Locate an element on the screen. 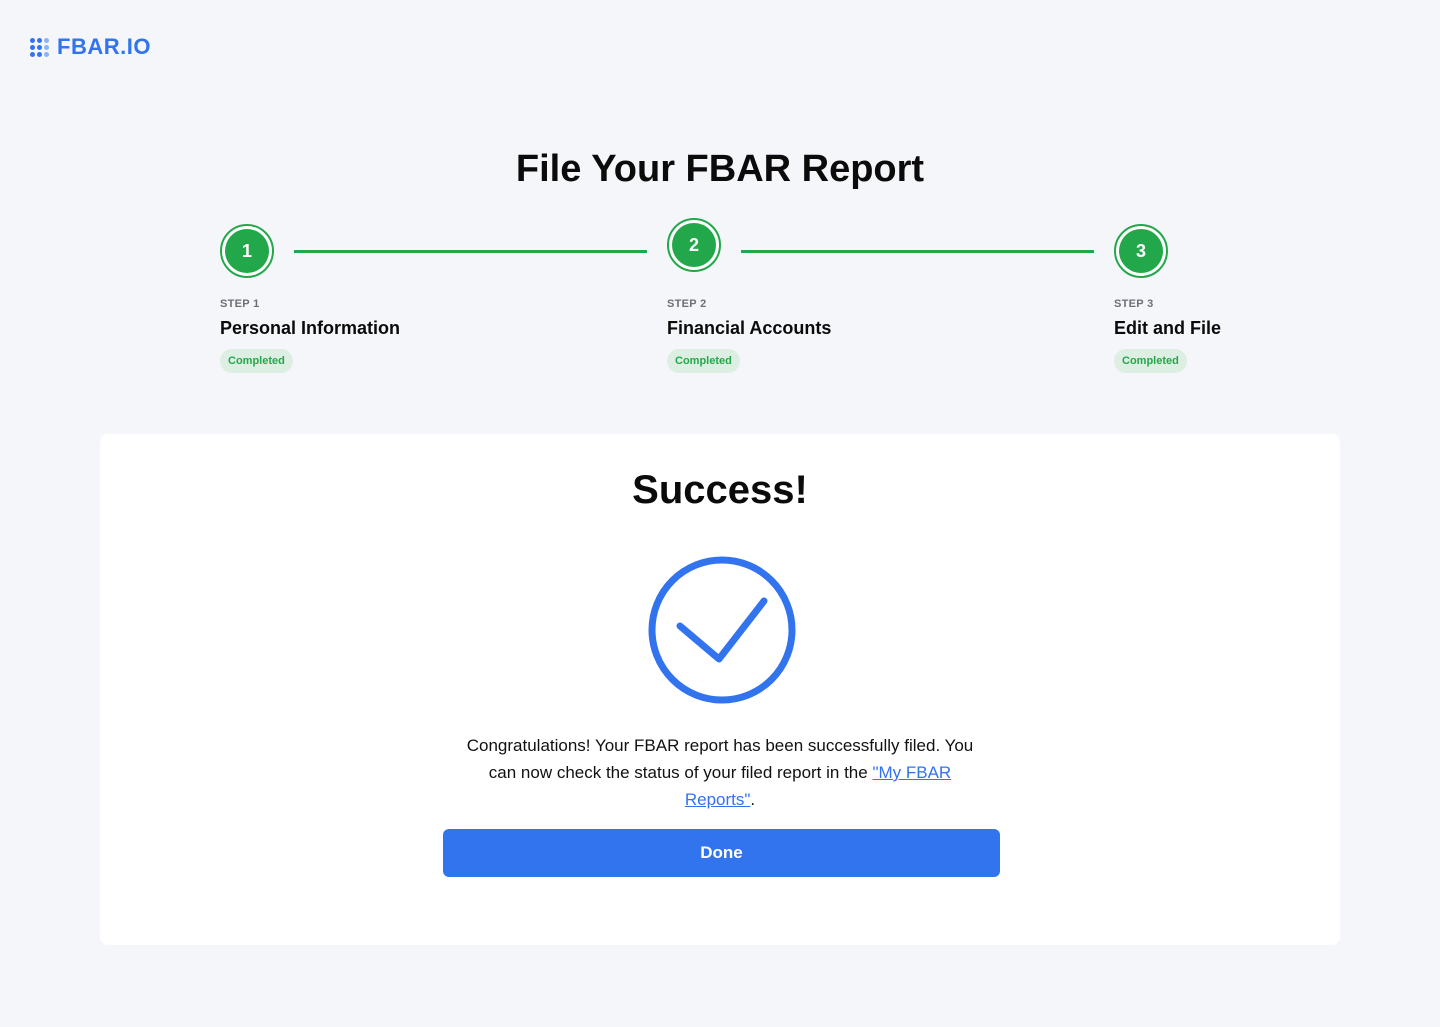 Image resolution: width=1440 pixels, height=1027 pixels. step-number-circle: 1 is located at coordinates (247, 251).